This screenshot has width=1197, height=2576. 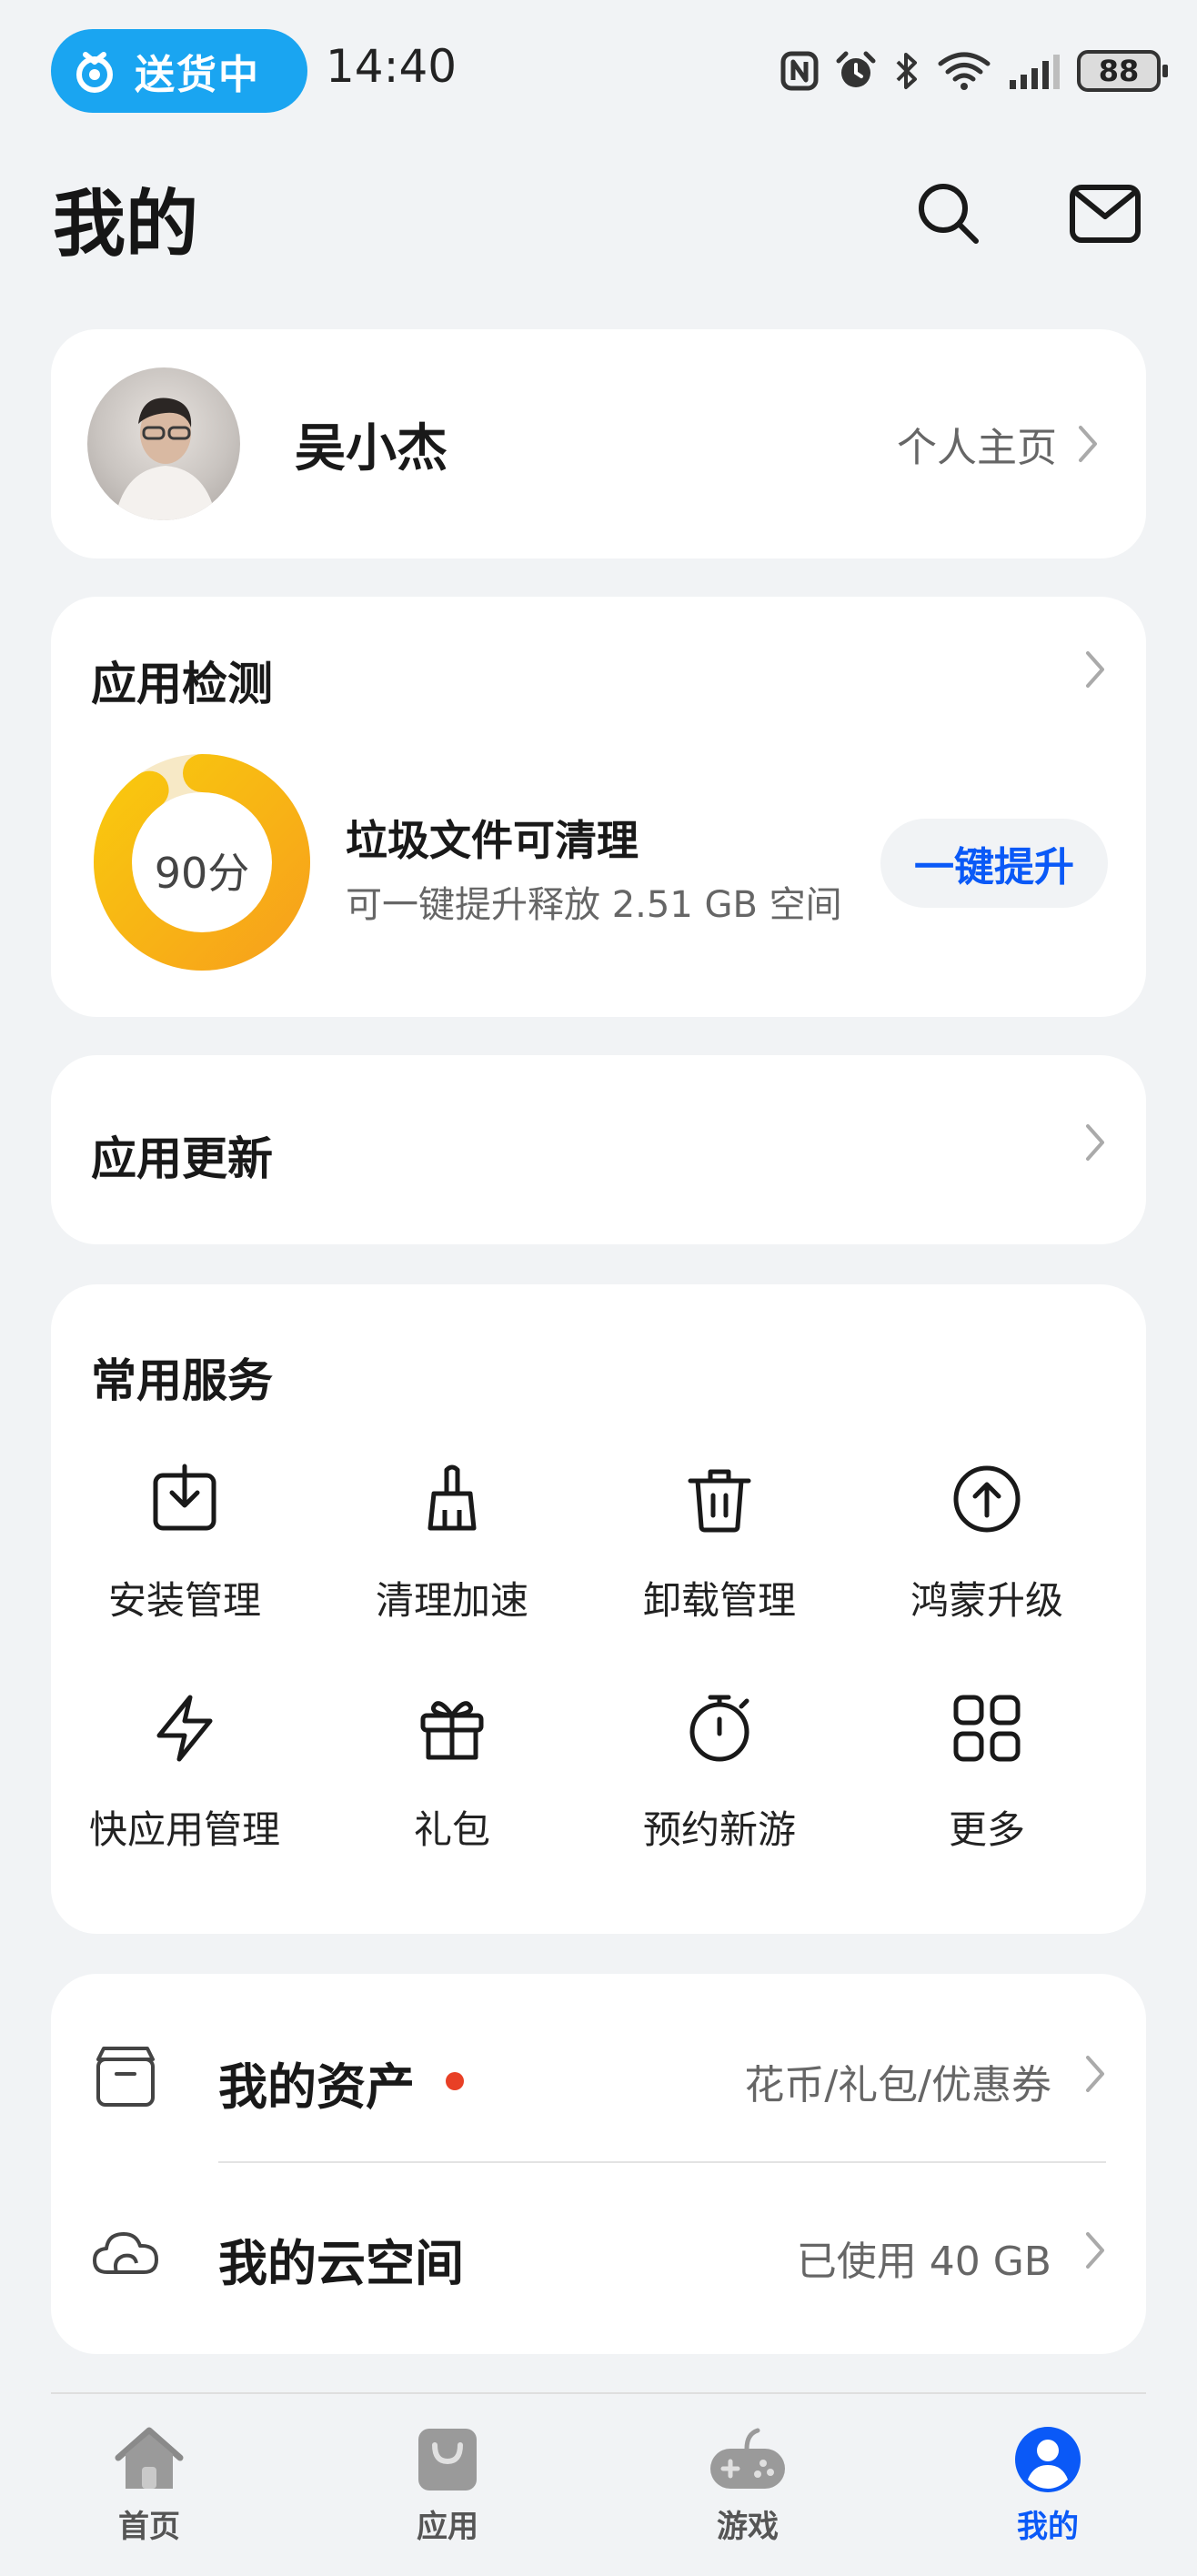 I want to click on service-label: 卸载管理, so click(x=719, y=1600).